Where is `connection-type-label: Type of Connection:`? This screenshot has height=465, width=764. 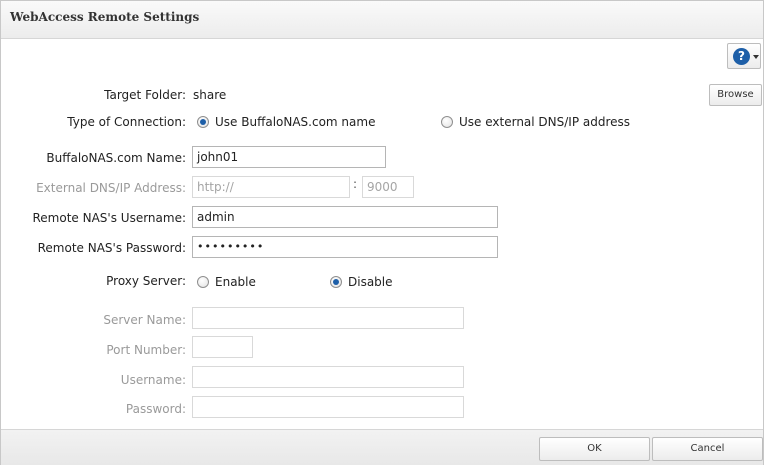
connection-type-label: Type of Connection: is located at coordinates (126, 122).